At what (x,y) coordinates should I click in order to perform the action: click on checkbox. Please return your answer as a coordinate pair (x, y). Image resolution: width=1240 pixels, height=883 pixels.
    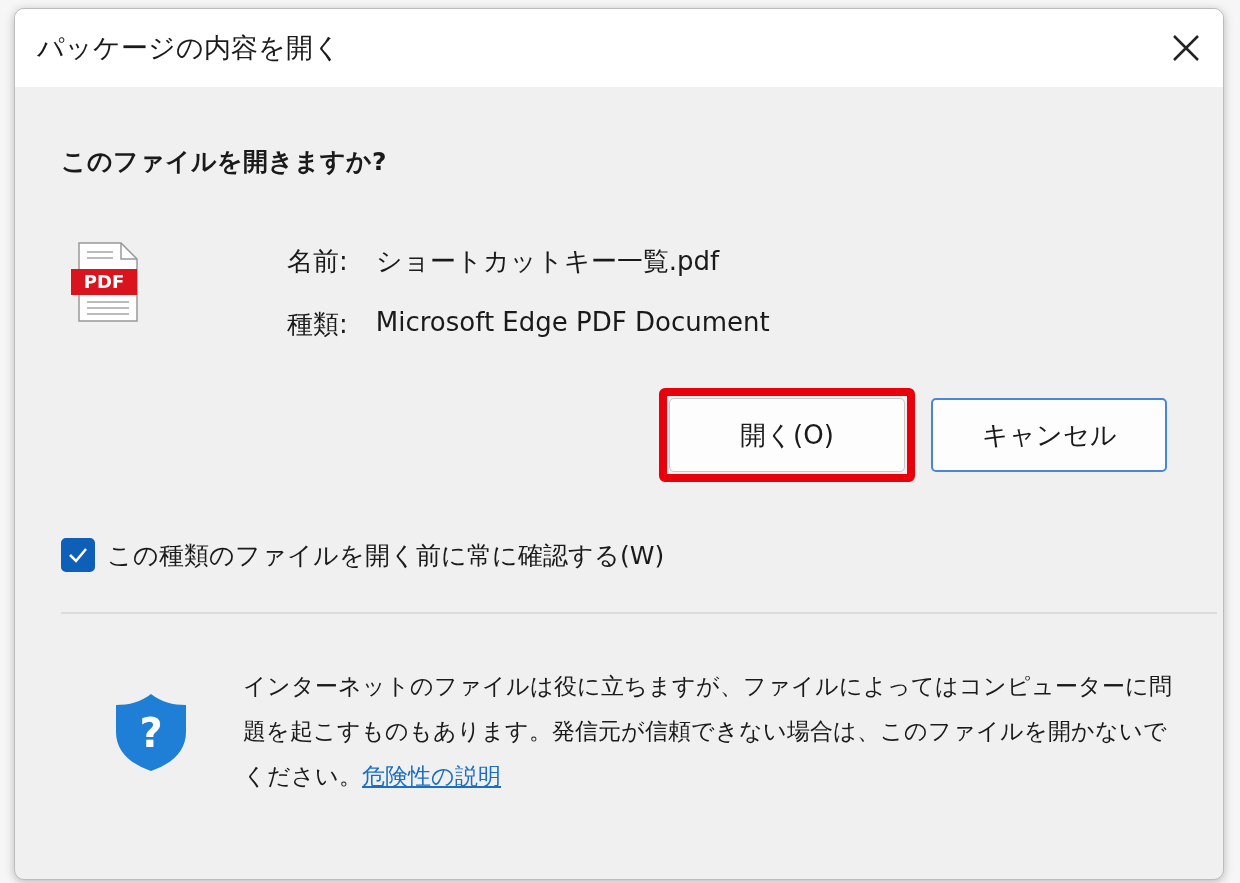
    Looking at the image, I should click on (78, 555).